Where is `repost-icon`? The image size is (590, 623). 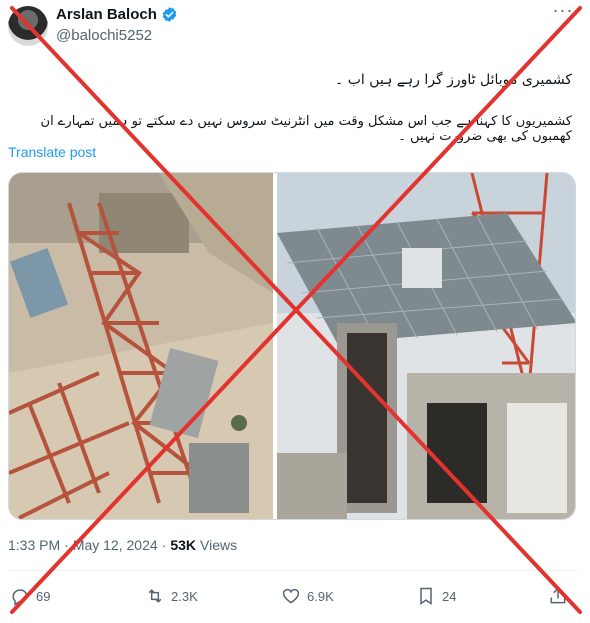
repost-icon is located at coordinates (155, 596).